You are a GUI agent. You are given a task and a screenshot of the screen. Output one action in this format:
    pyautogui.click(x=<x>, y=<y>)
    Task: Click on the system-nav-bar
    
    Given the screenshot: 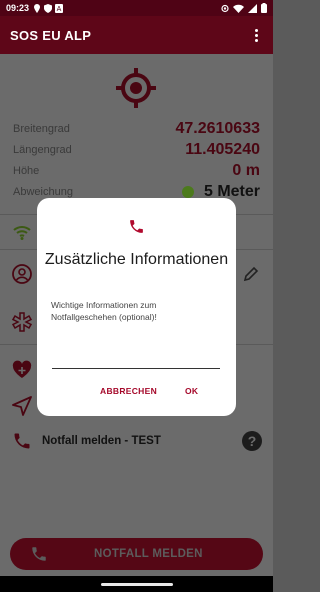 What is the action you would take?
    pyautogui.click(x=136, y=584)
    